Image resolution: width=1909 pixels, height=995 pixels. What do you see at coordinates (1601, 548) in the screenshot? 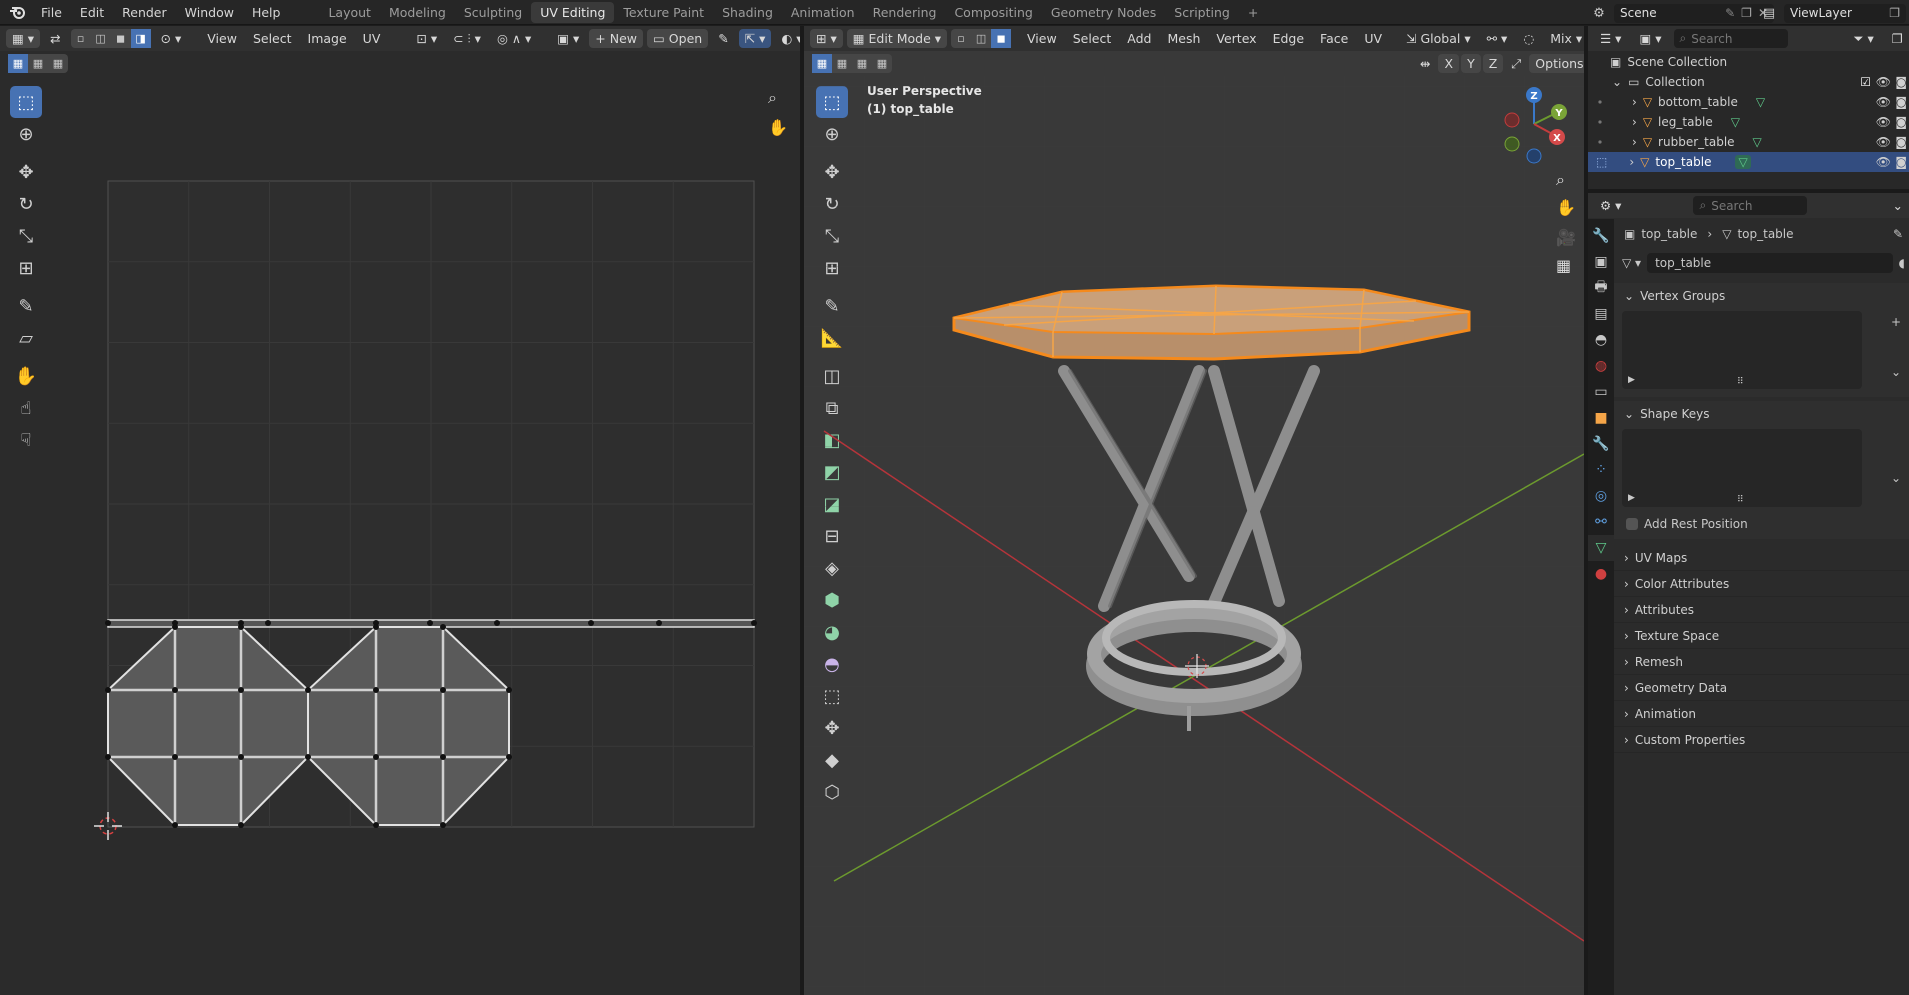
I see `data-tab-icon: ▽` at bounding box center [1601, 548].